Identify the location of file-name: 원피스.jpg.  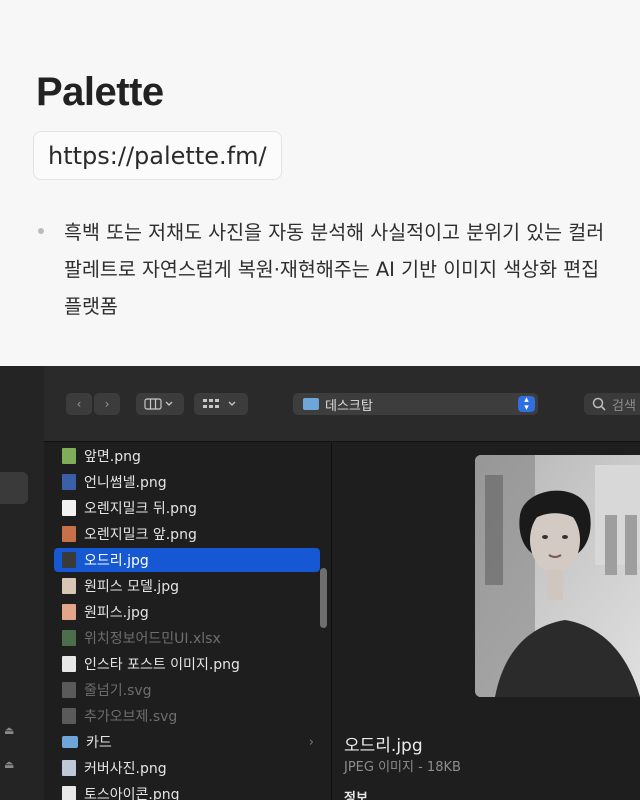
(116, 613).